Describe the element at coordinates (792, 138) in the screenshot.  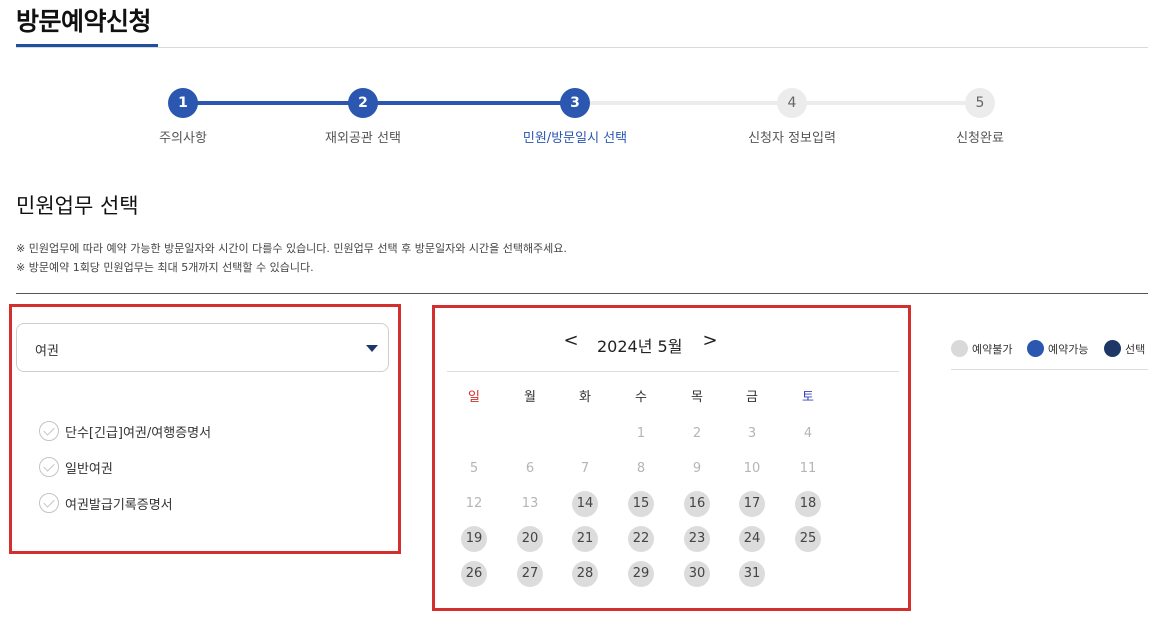
I see `step-label: 신청자 정보입력` at that location.